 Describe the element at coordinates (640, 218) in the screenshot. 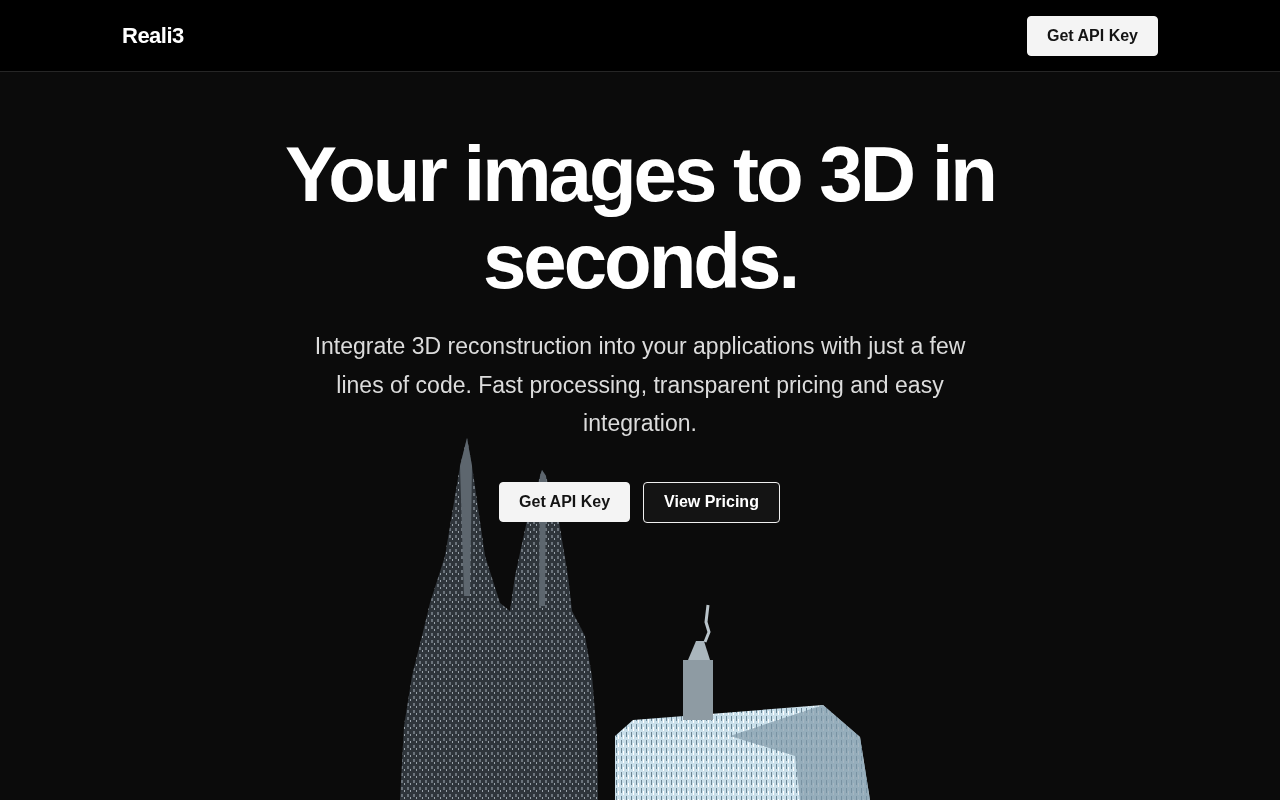

I see `hero-headline: Your images to 3D in seconds.` at that location.